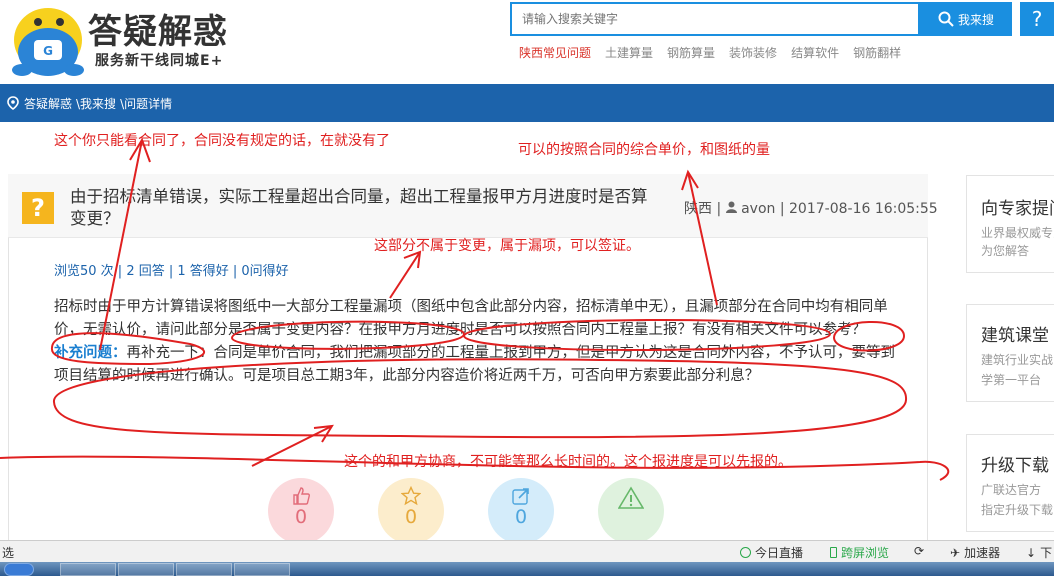 This screenshot has height=576, width=1054. What do you see at coordinates (568, 462) in the screenshot?
I see `annotation-note: 这个的和甲方协商，不可能等那么长时间的。这个报进度是可以先报的。` at bounding box center [568, 462].